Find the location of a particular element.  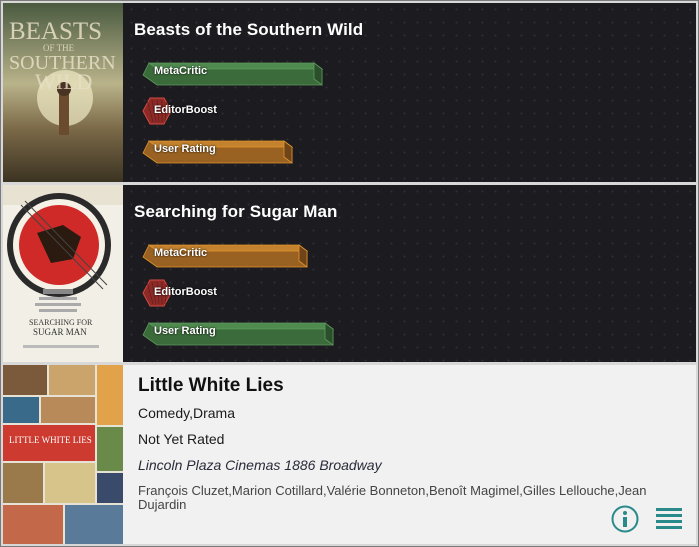

svg-text: WILD is located at coordinates (63, 81).